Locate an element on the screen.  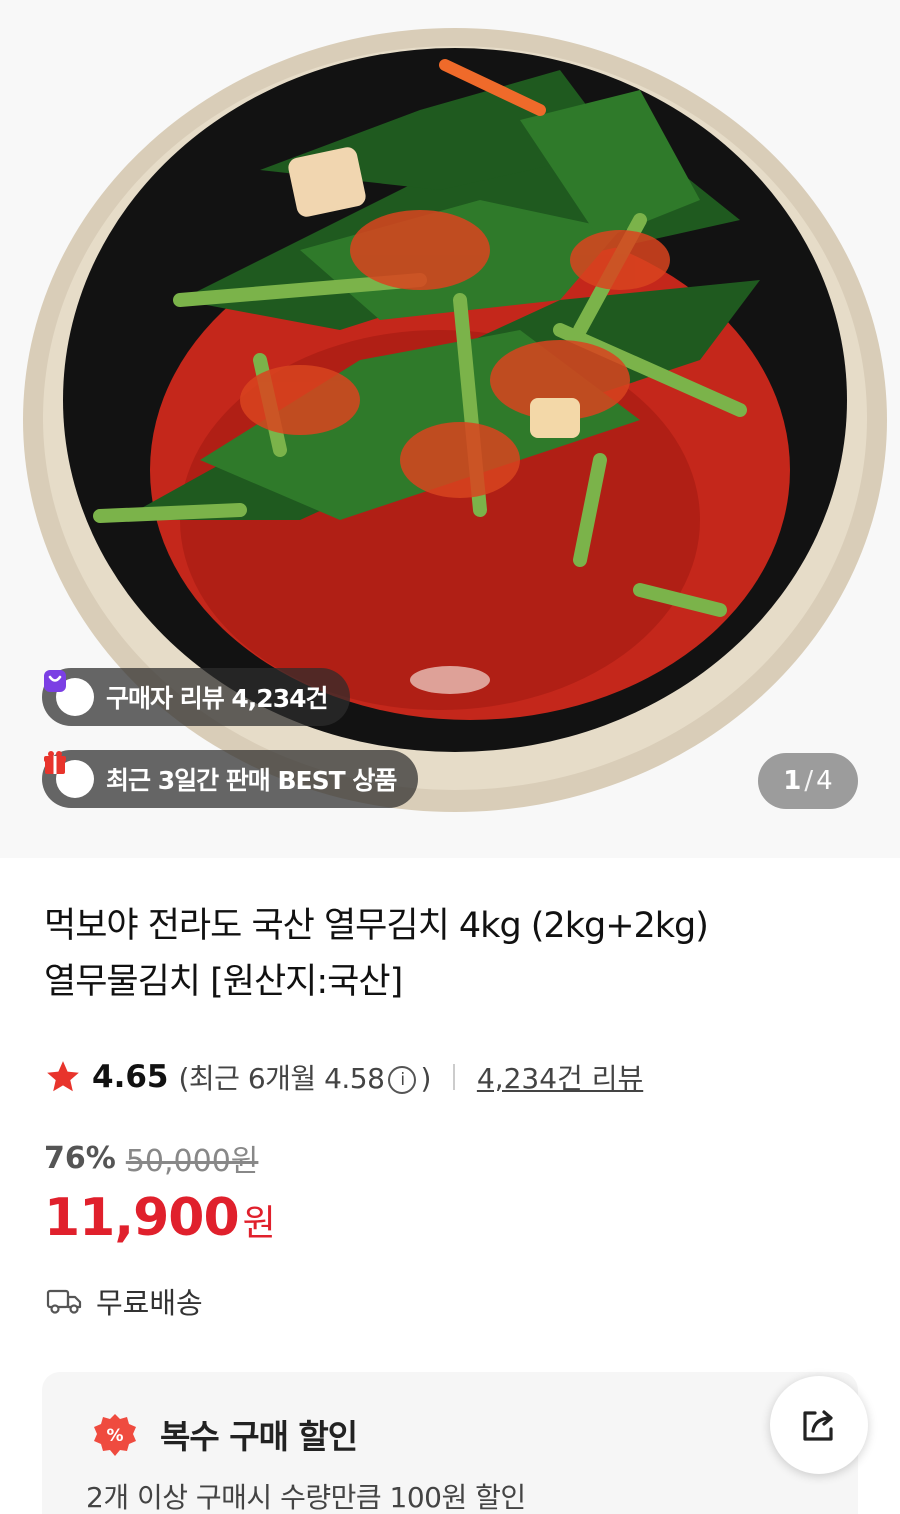
truck-icon is located at coordinates (64, 1301).